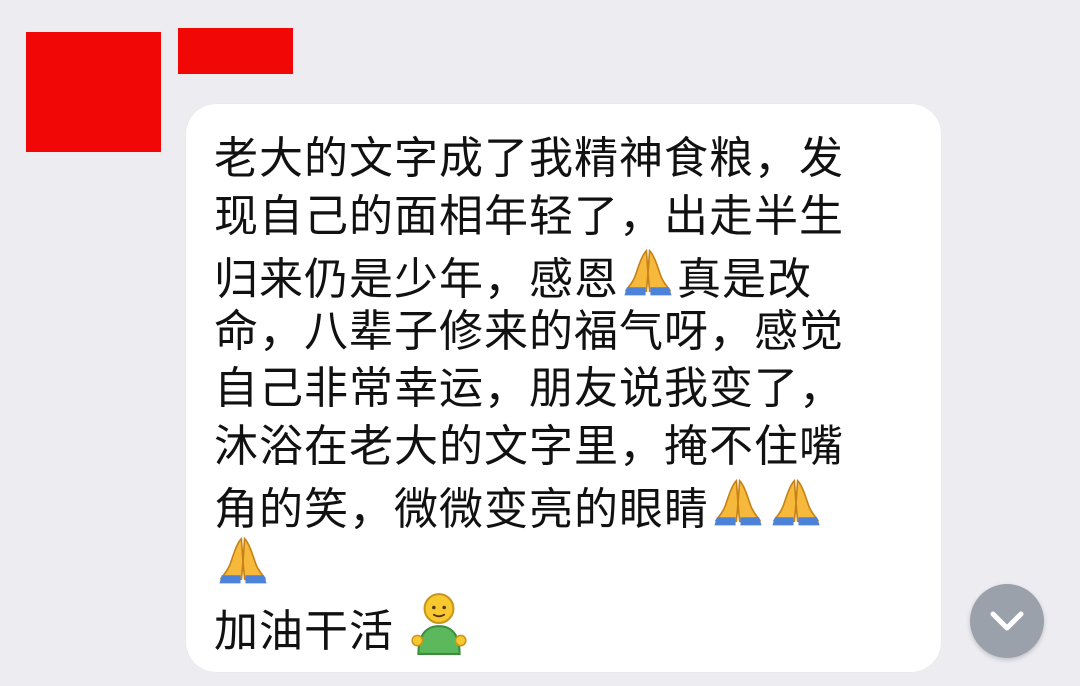 This screenshot has height=686, width=1080. I want to click on message-line: 归来仍是少年，感恩 真是改, so click(567, 275).